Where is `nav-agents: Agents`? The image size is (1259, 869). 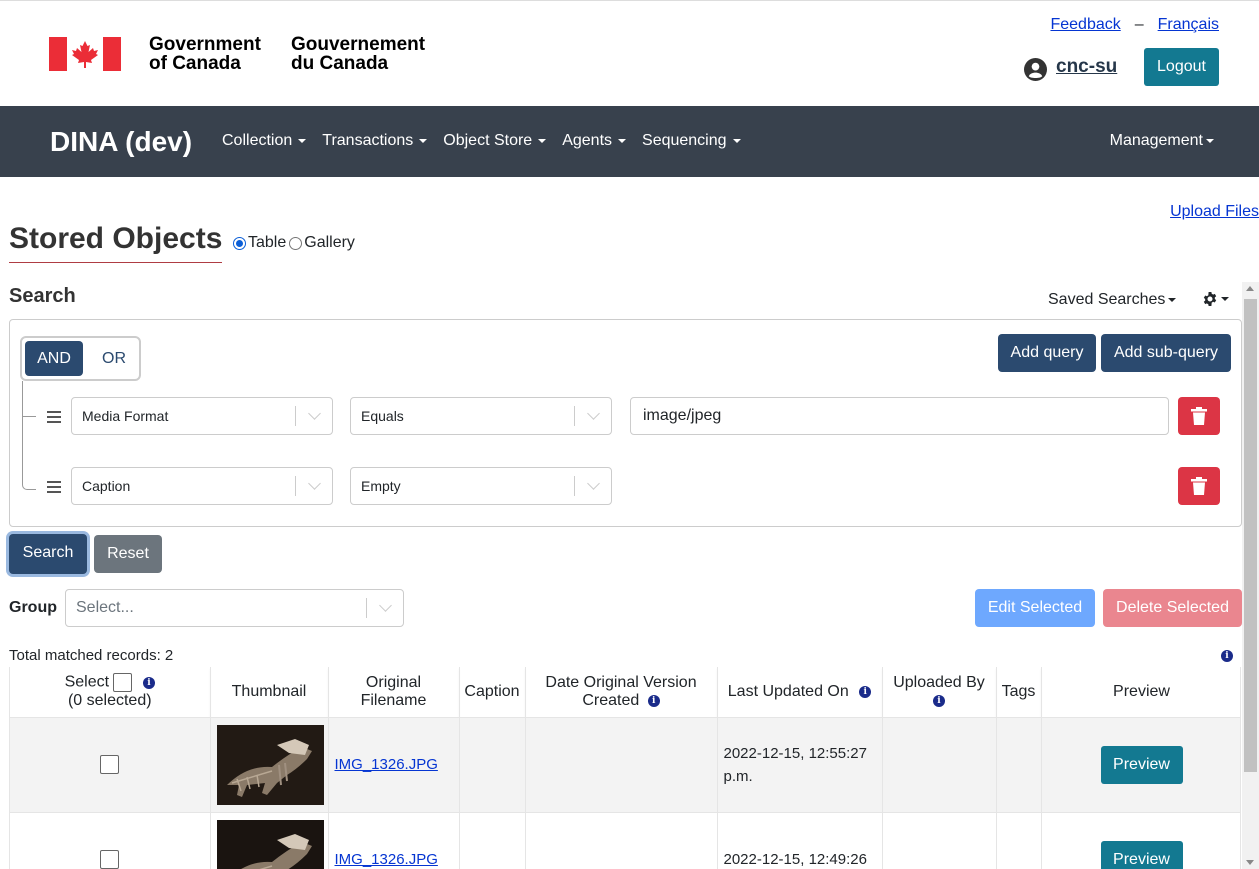 nav-agents: Agents is located at coordinates (594, 141).